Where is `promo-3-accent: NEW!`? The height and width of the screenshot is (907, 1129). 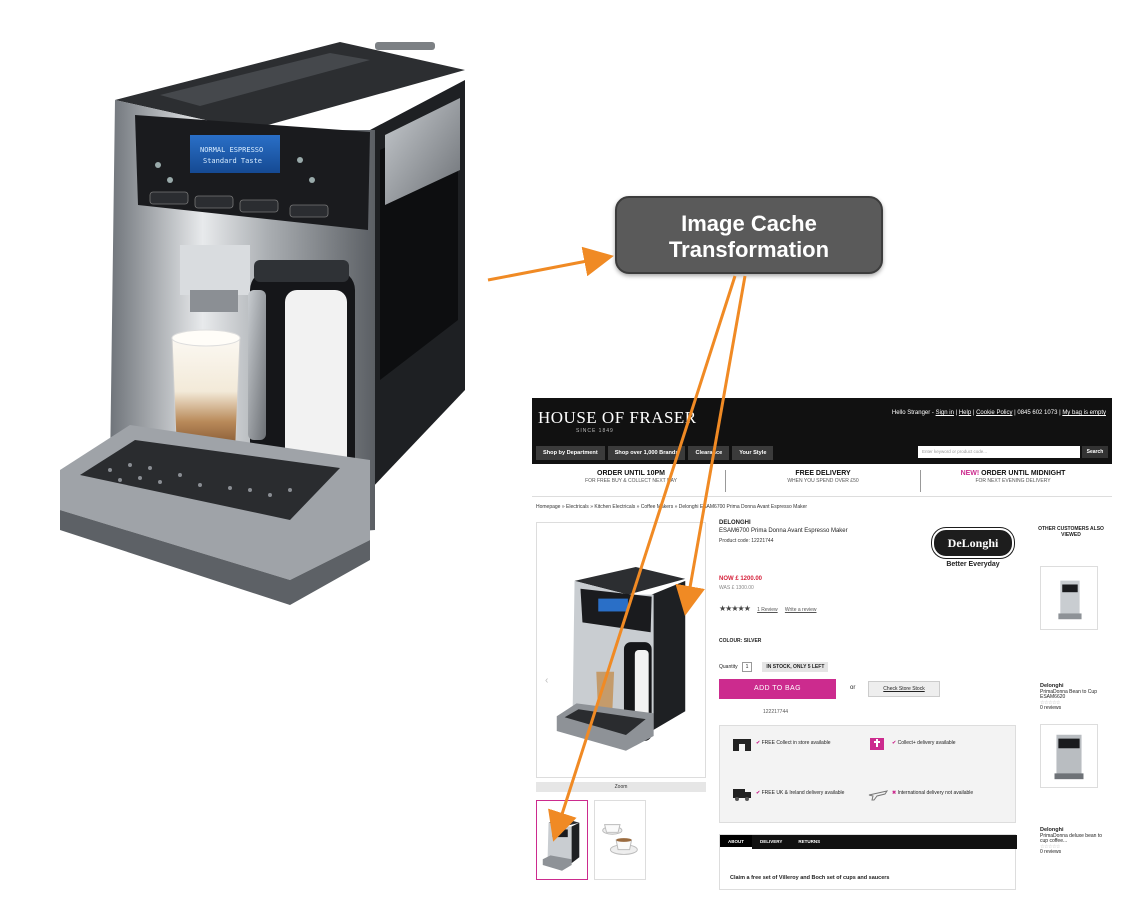
promo-3-accent: NEW! is located at coordinates (970, 473).